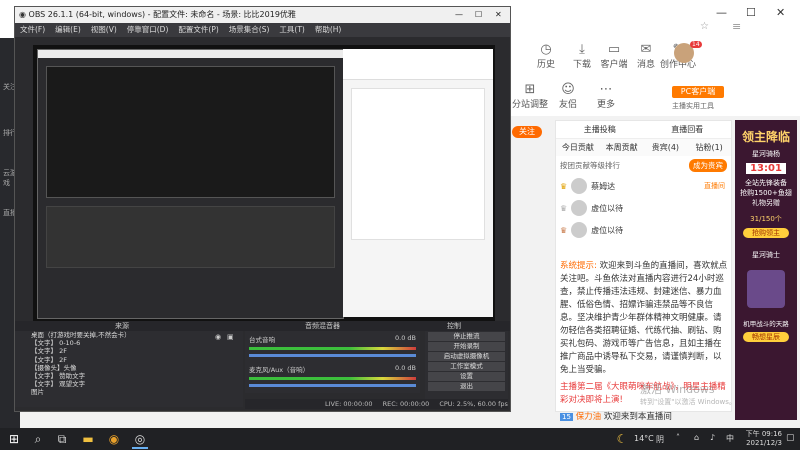  I want to click on weather-icon: ☾, so click(622, 439).